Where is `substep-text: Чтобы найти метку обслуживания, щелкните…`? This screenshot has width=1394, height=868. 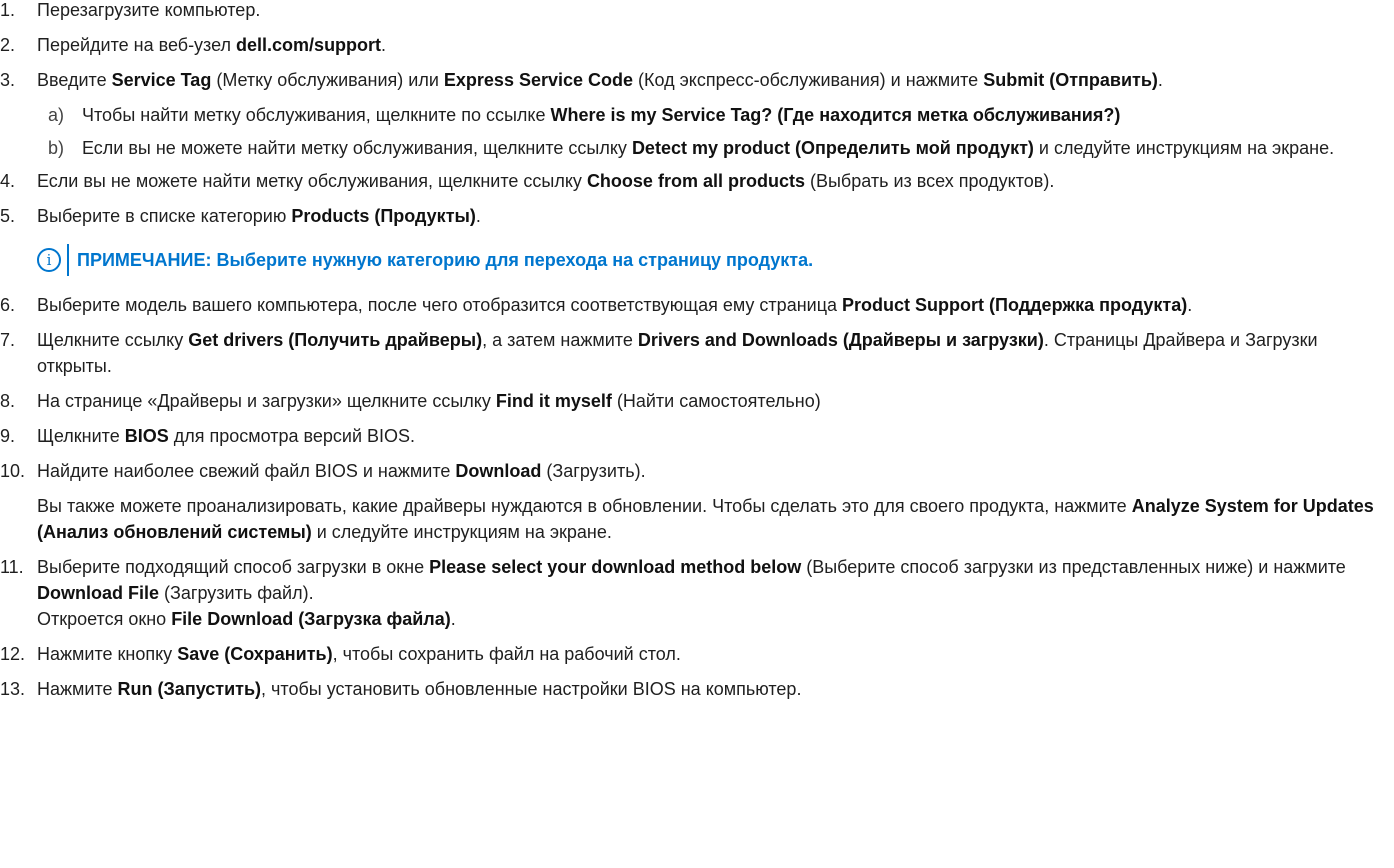
substep-text: Чтобы найти метку обслуживания, щелкните… is located at coordinates (316, 115).